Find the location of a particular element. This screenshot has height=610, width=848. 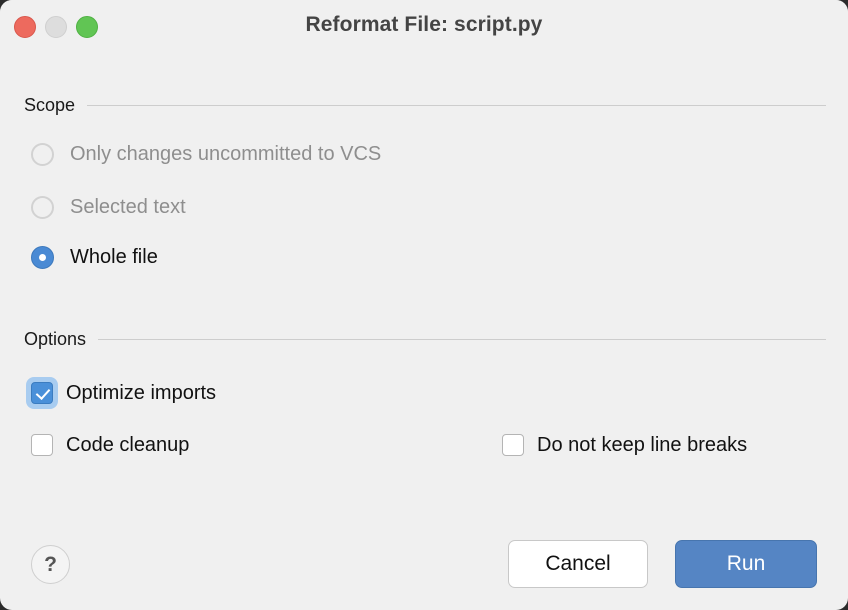

cancel-button: Cancel is located at coordinates (578, 564).